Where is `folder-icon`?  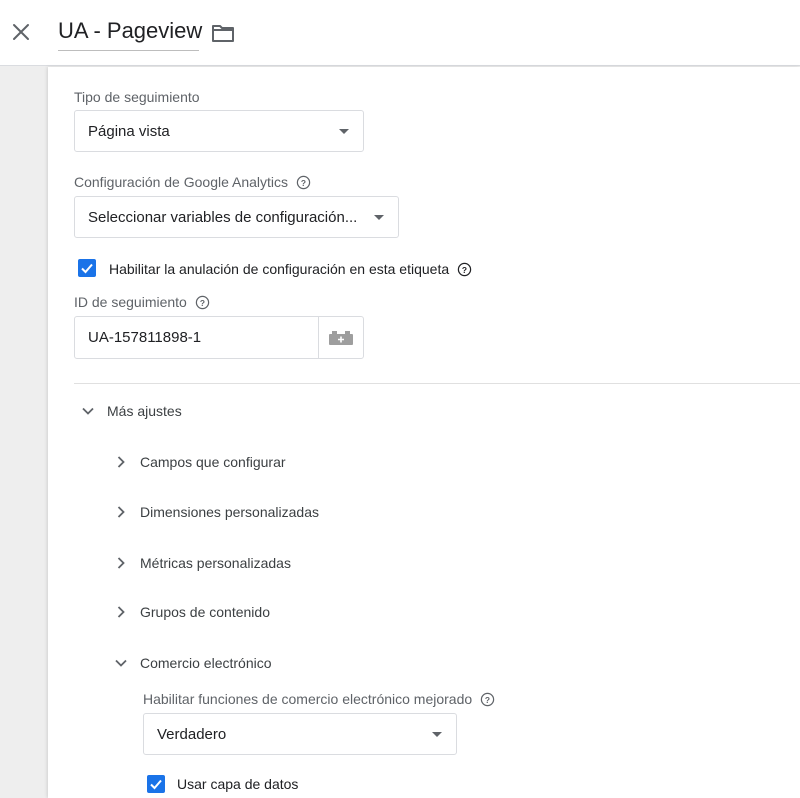
folder-icon is located at coordinates (223, 33).